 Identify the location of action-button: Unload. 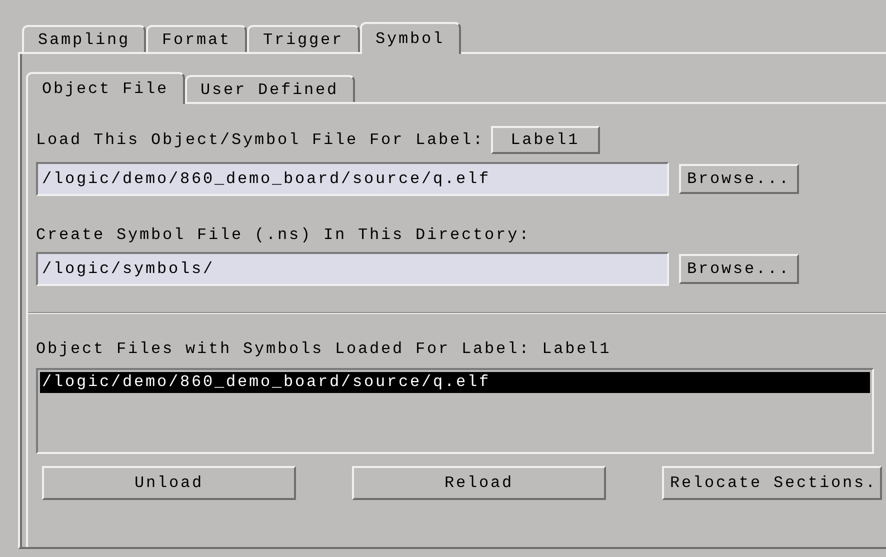
(169, 483).